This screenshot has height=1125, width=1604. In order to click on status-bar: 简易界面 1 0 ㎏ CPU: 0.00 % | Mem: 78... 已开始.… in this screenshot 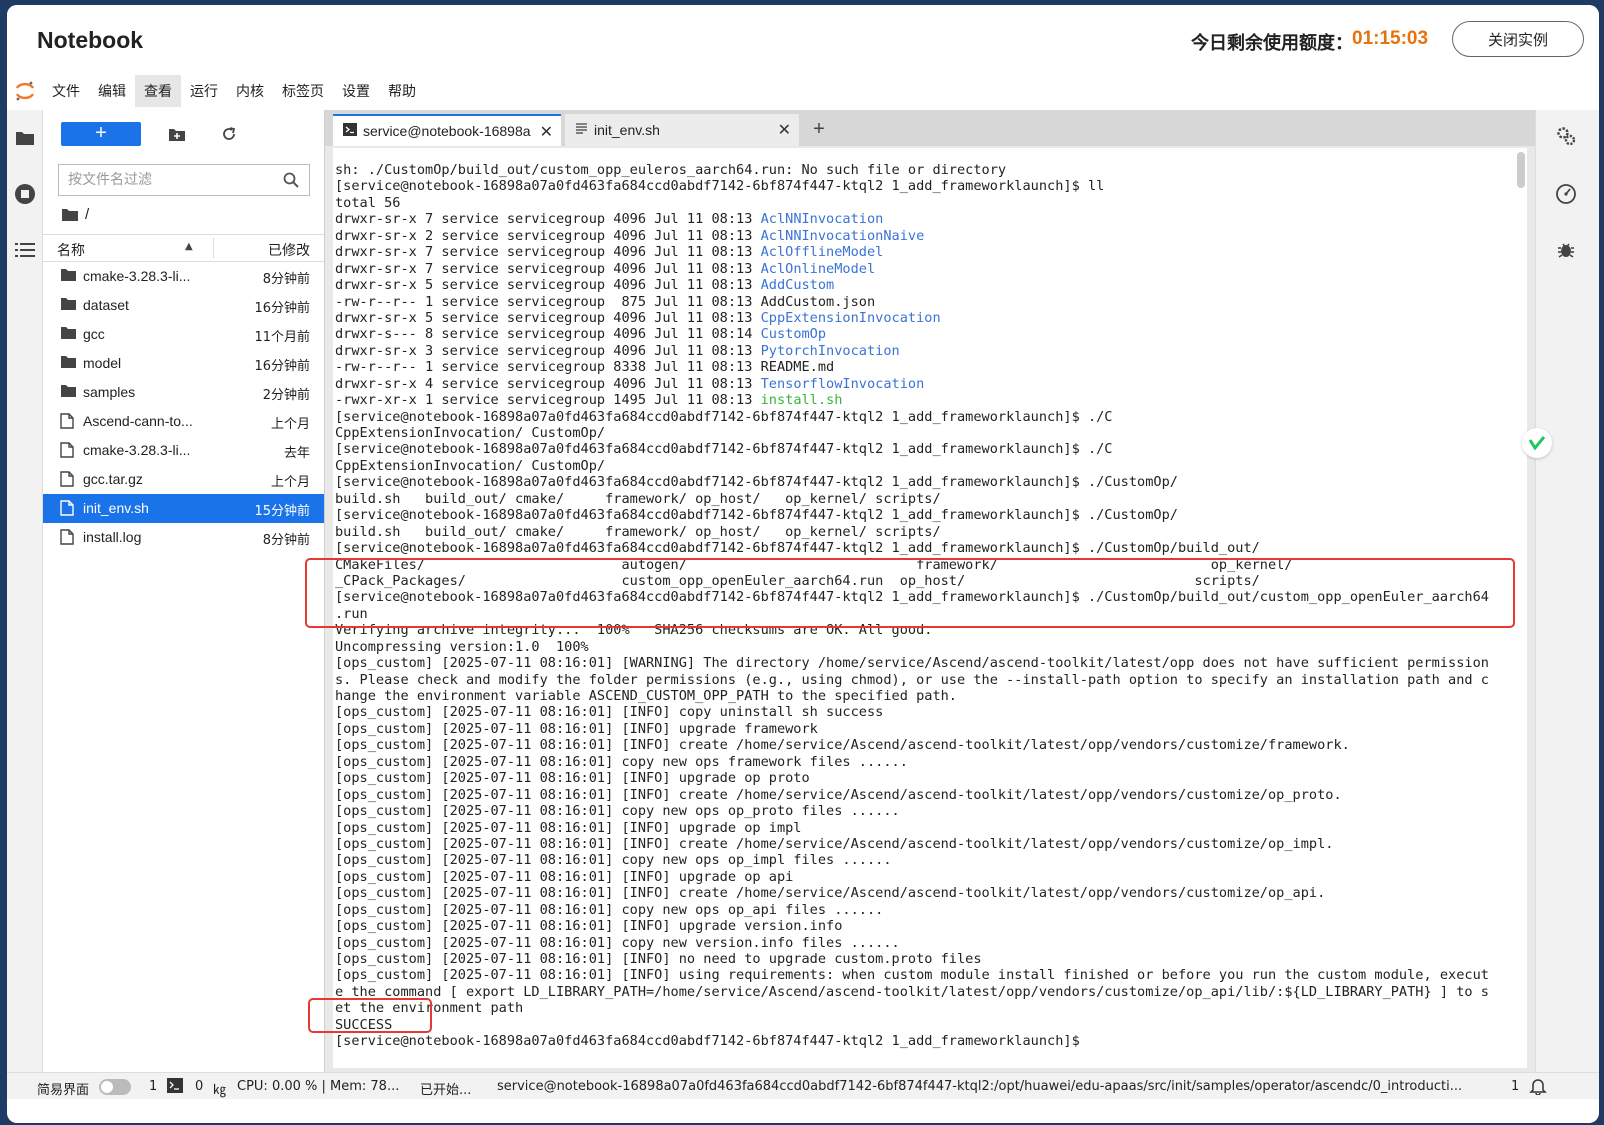, I will do `click(803, 1085)`.